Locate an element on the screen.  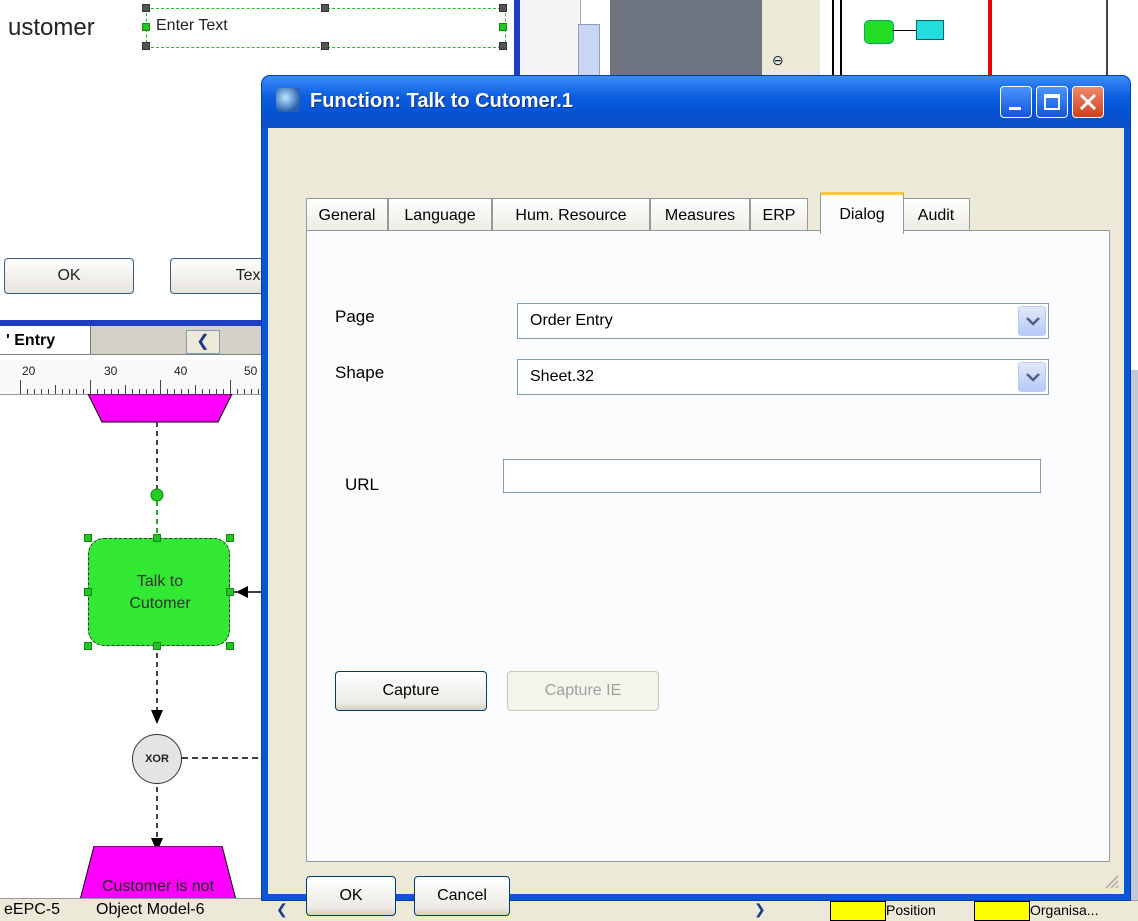
sheet-tab-epc: eEPC-5 is located at coordinates (32, 910).